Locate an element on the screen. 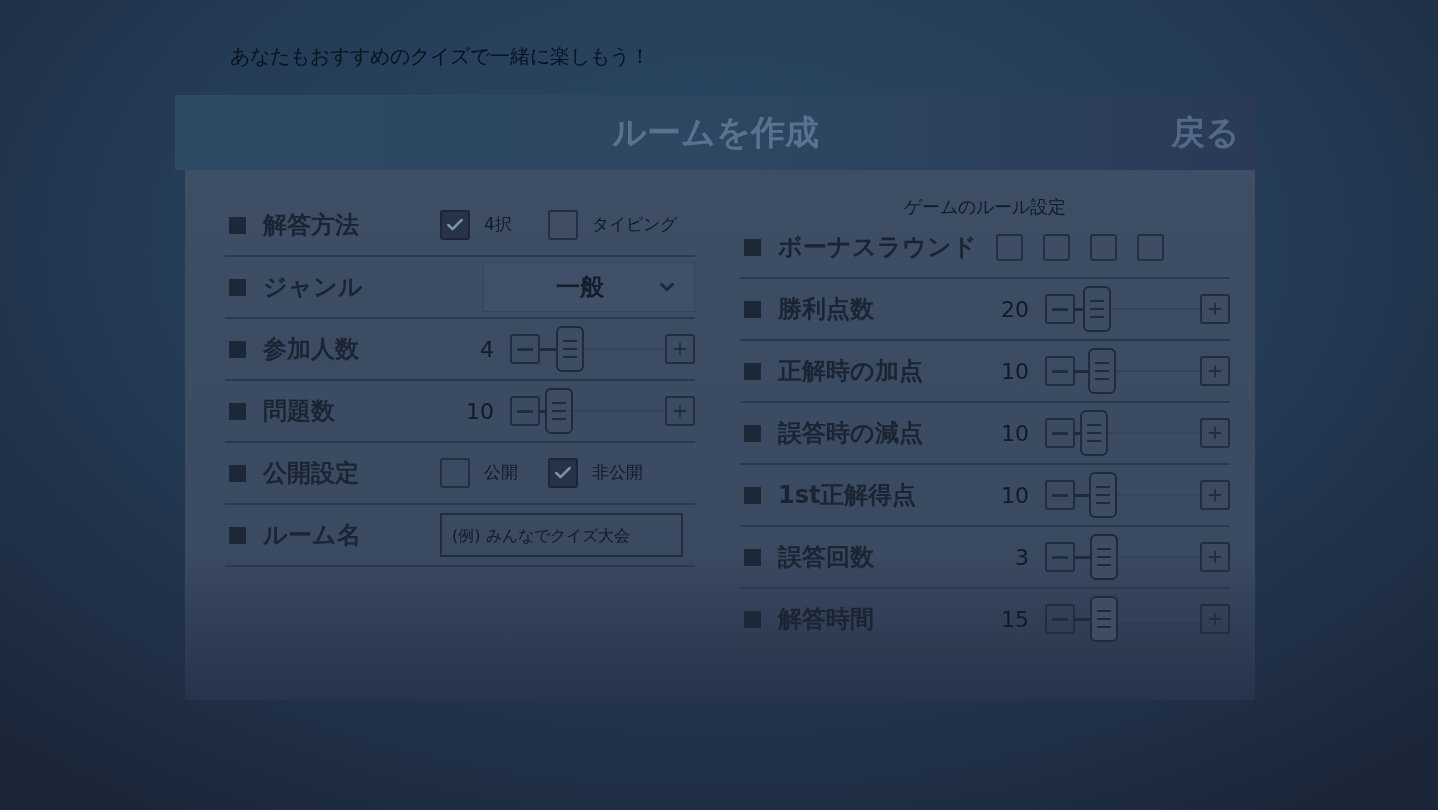  option-label: 公開 is located at coordinates (501, 473).